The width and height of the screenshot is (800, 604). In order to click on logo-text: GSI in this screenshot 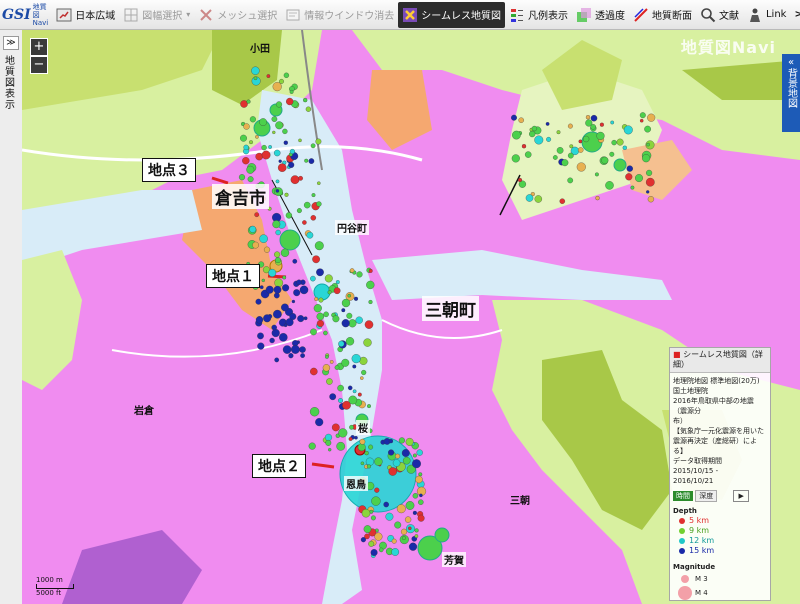, I will do `click(16, 14)`.